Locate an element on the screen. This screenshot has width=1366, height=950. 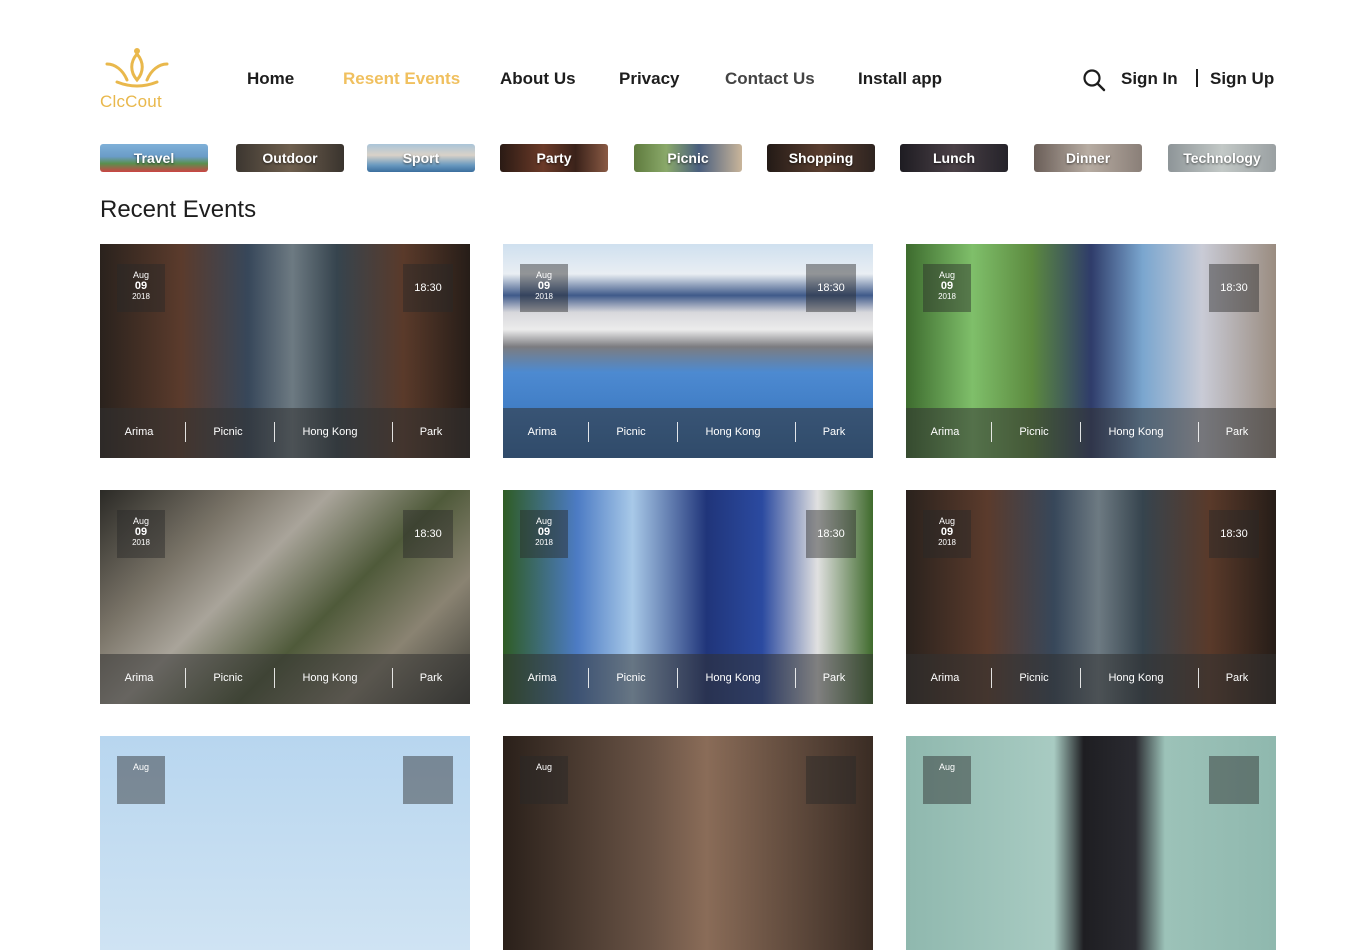
search-icon is located at coordinates (1094, 80).